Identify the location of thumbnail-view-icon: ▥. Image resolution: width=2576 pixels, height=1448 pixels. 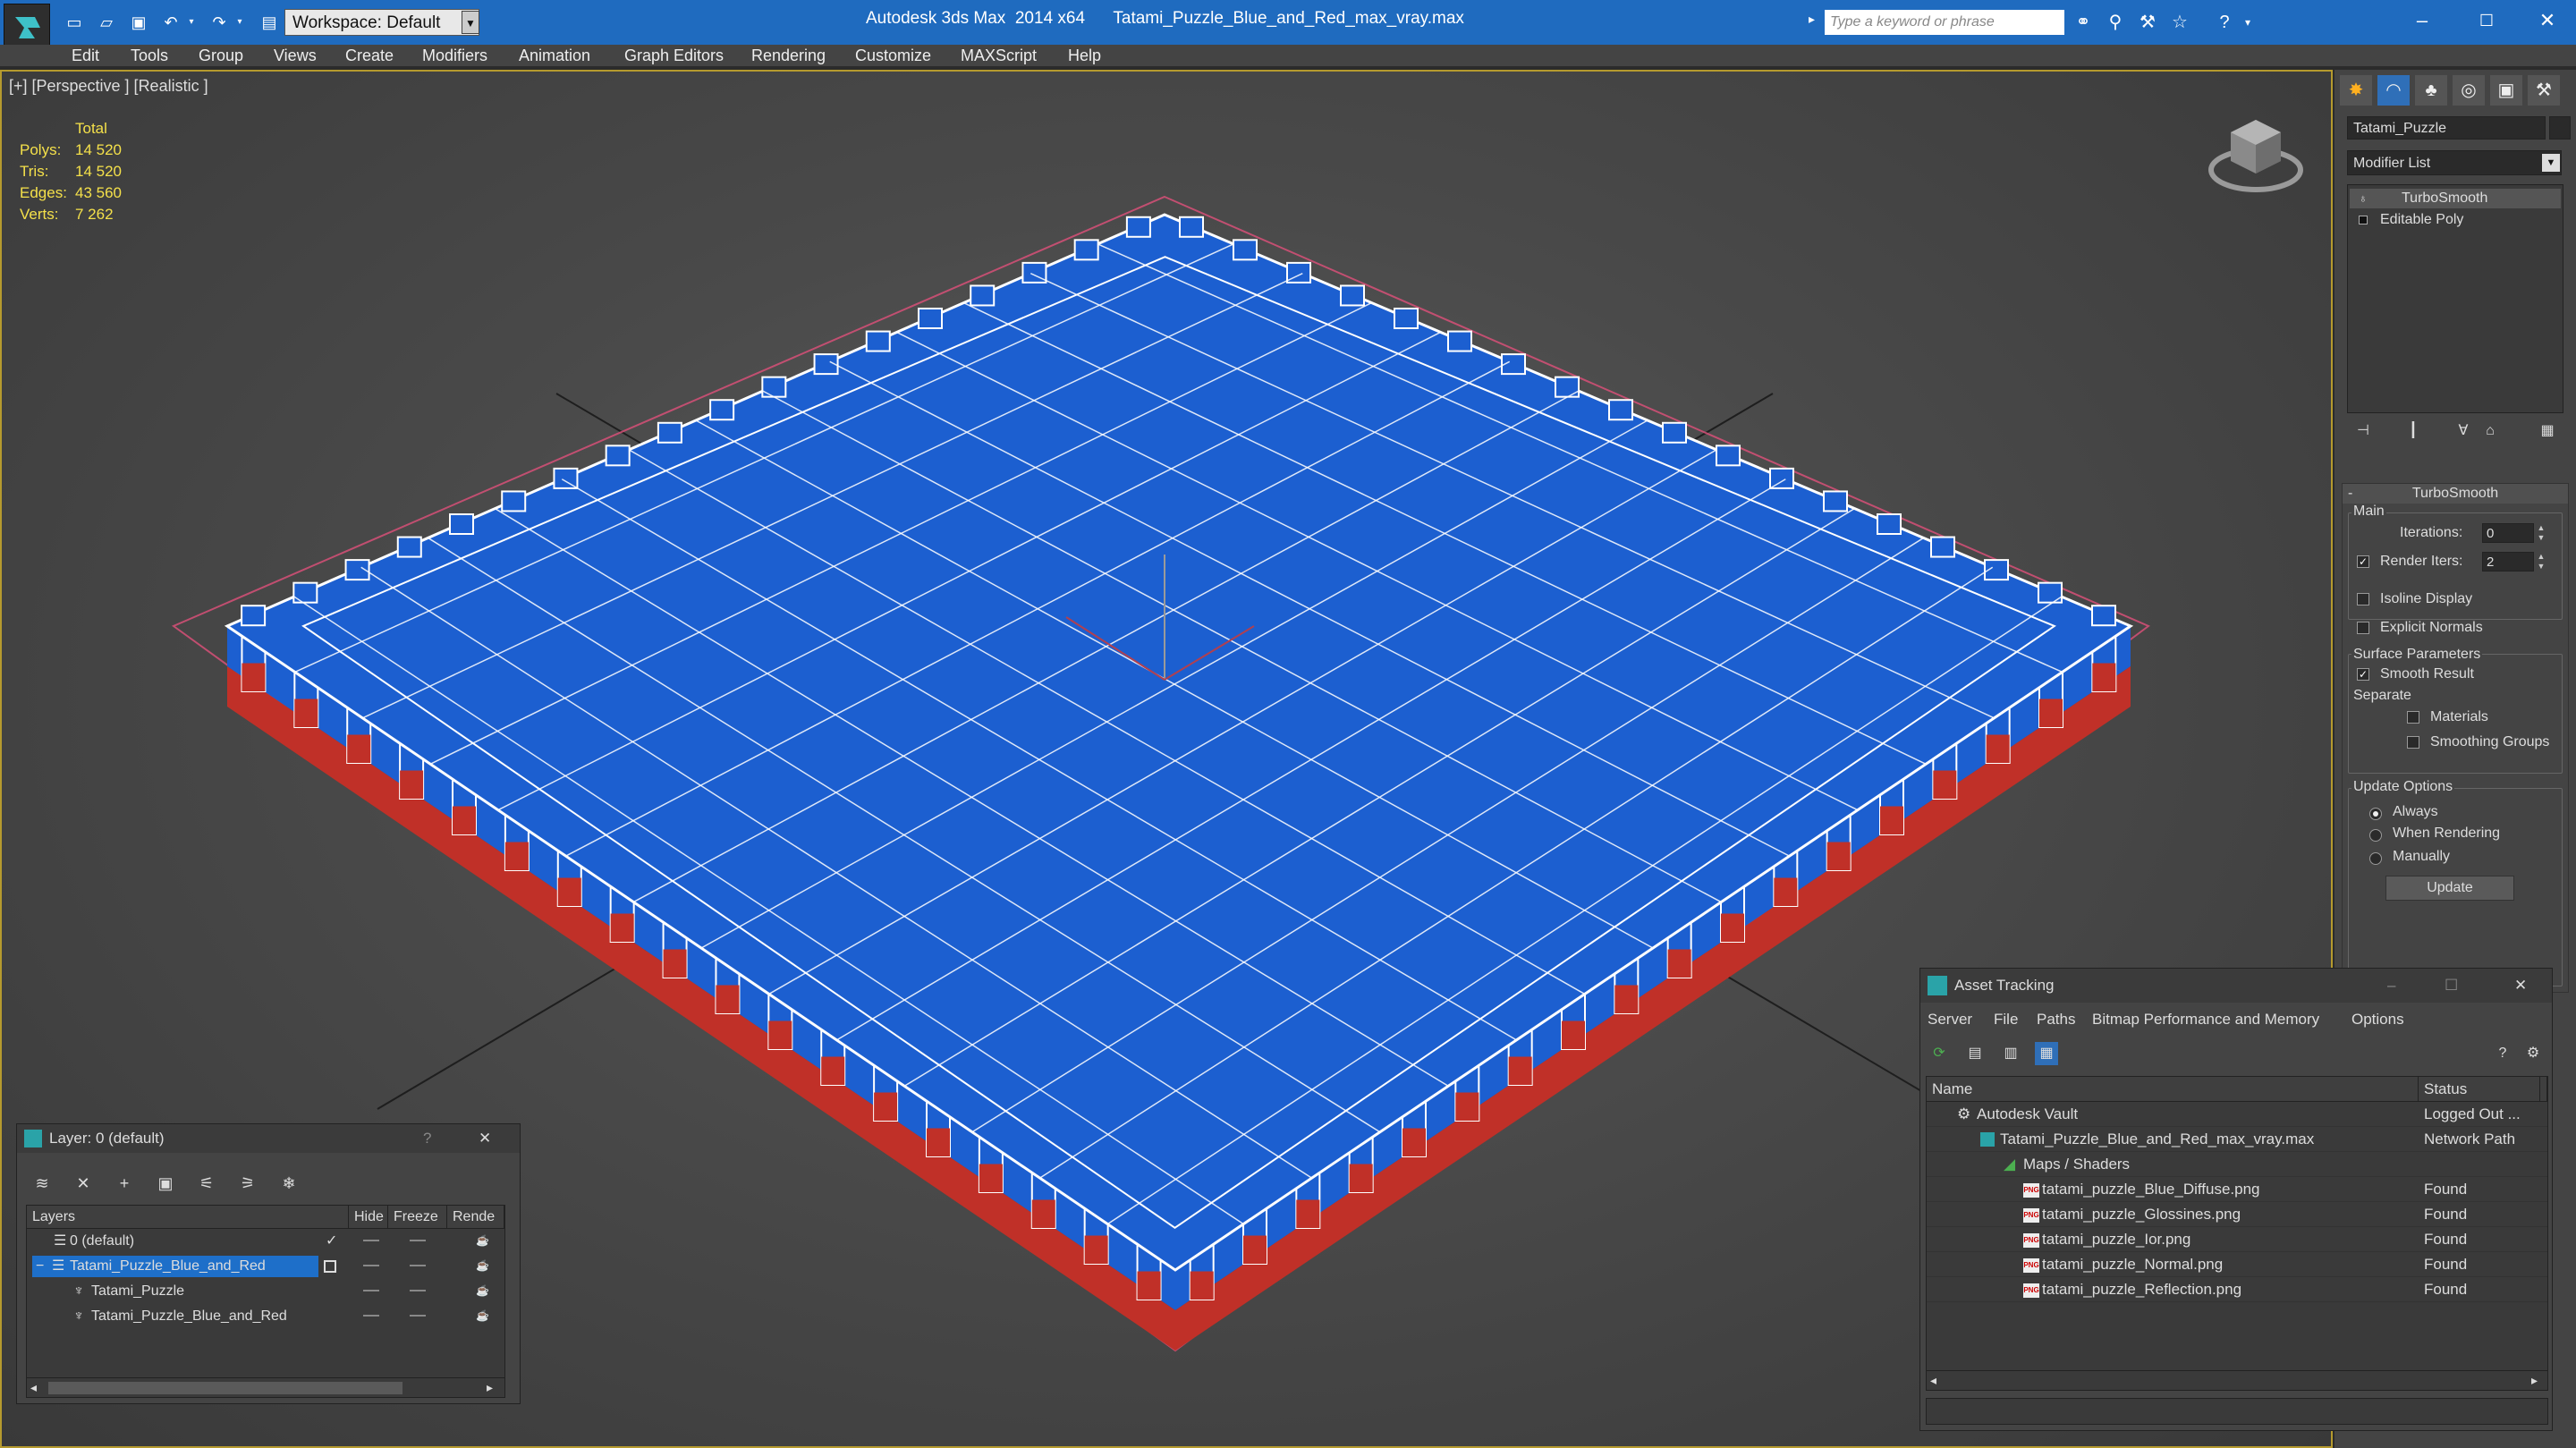
(2010, 1053).